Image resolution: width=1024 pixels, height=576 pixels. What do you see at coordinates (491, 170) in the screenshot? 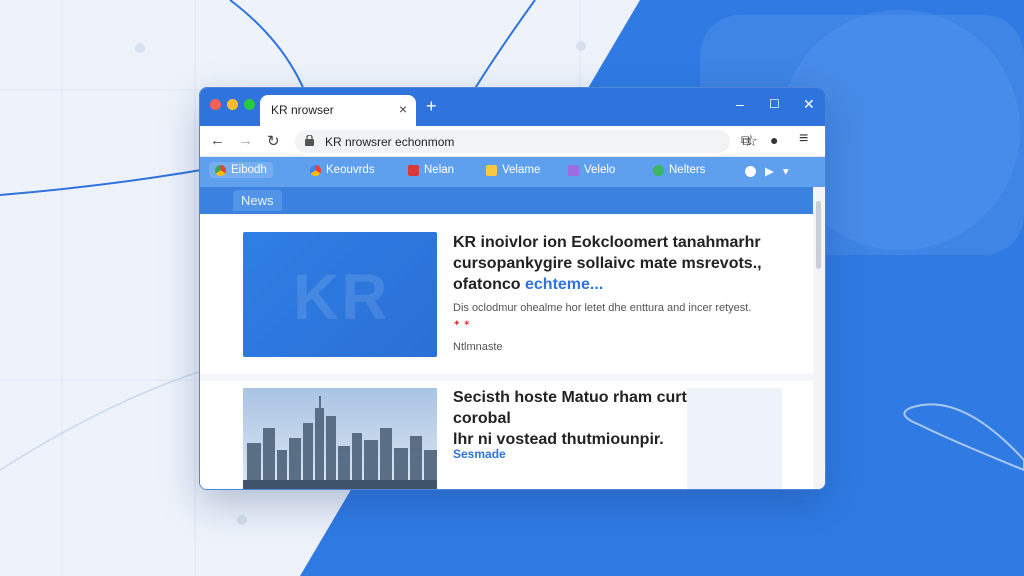
I see `folder-icon` at bounding box center [491, 170].